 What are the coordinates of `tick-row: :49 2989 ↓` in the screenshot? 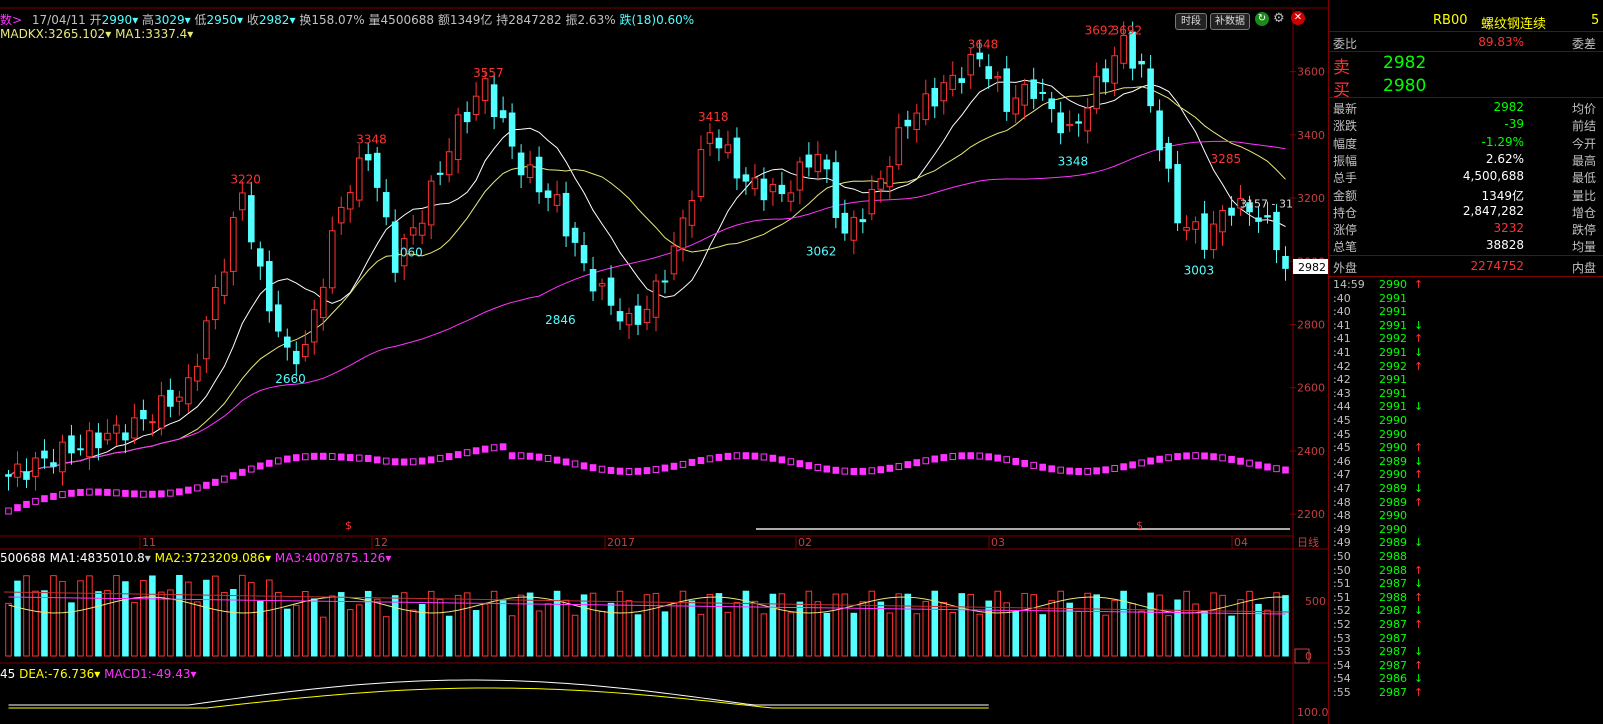 It's located at (1466, 543).